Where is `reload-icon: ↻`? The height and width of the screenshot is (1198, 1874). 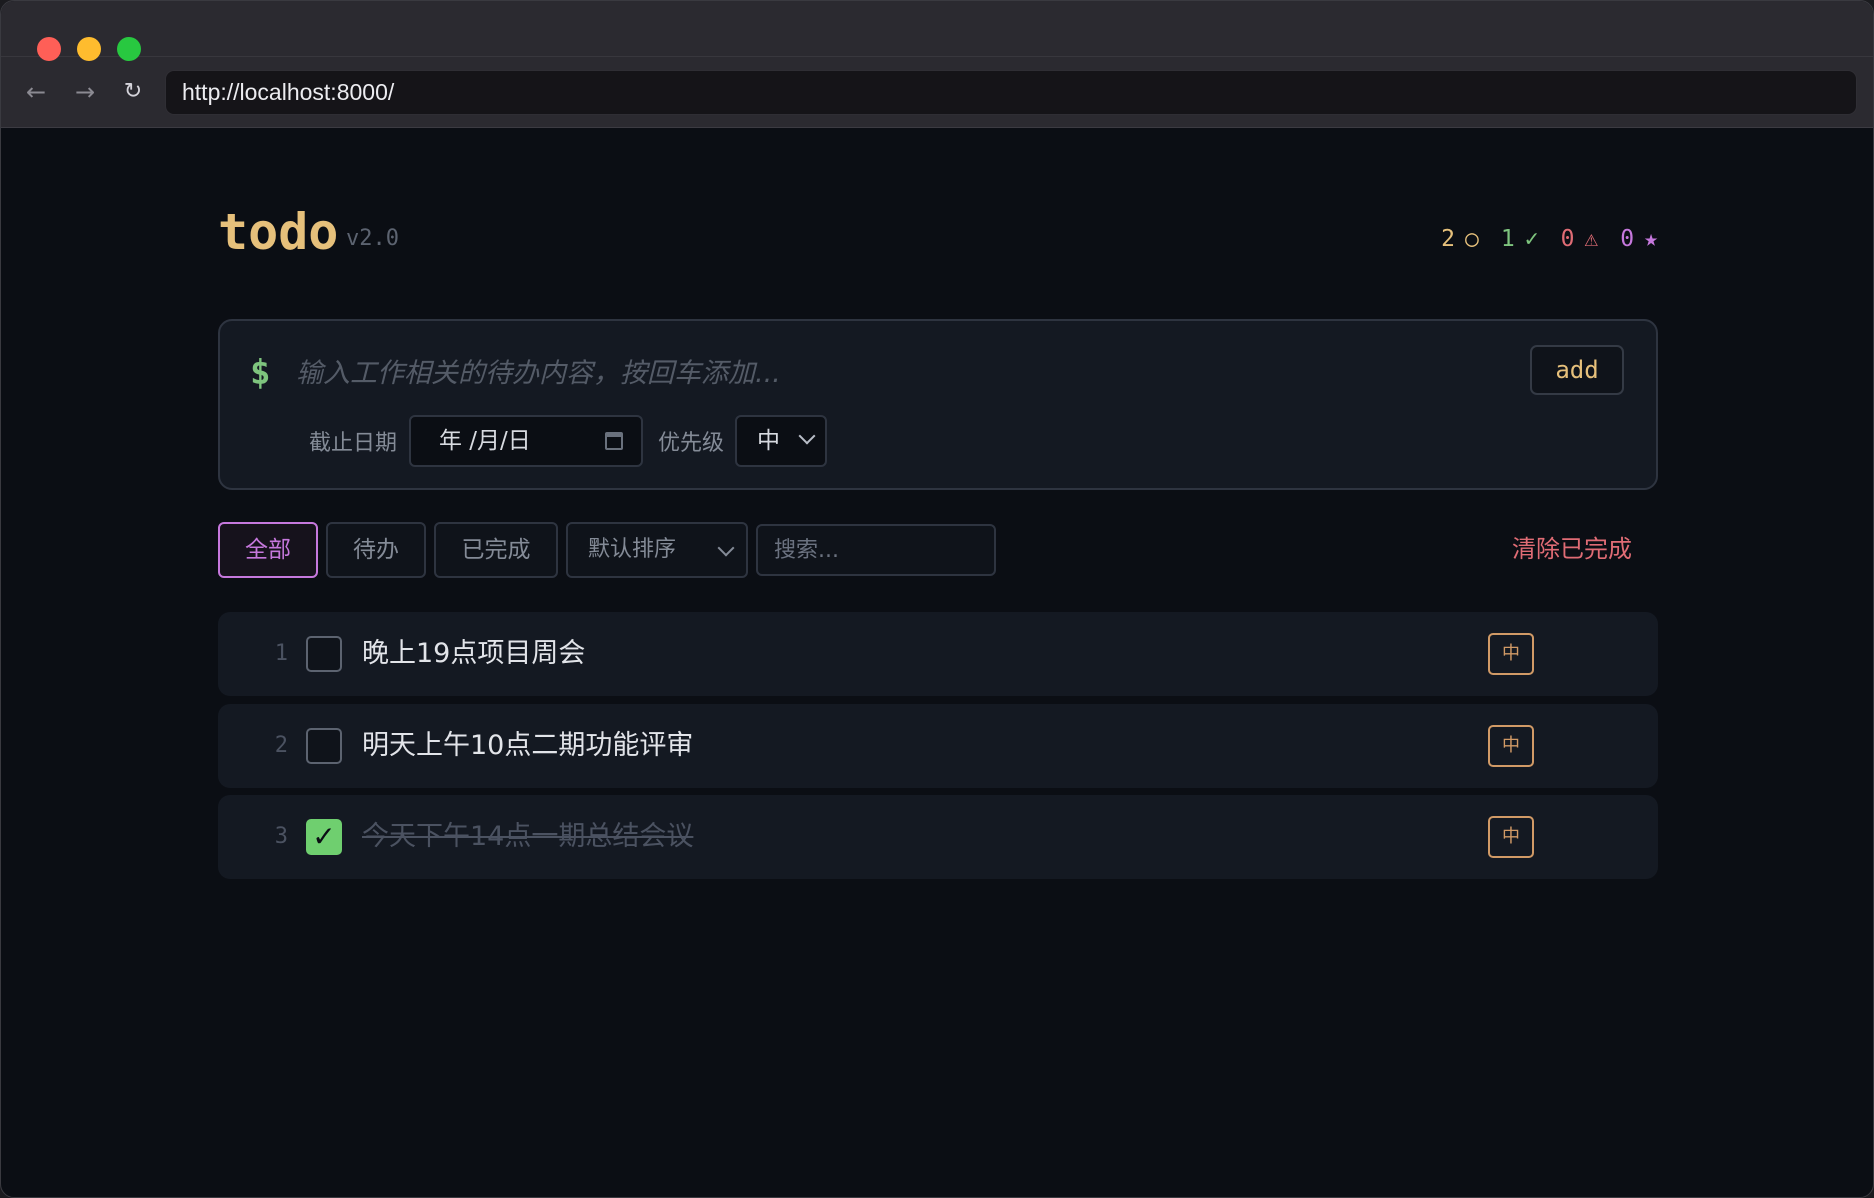
reload-icon: ↻ is located at coordinates (133, 92).